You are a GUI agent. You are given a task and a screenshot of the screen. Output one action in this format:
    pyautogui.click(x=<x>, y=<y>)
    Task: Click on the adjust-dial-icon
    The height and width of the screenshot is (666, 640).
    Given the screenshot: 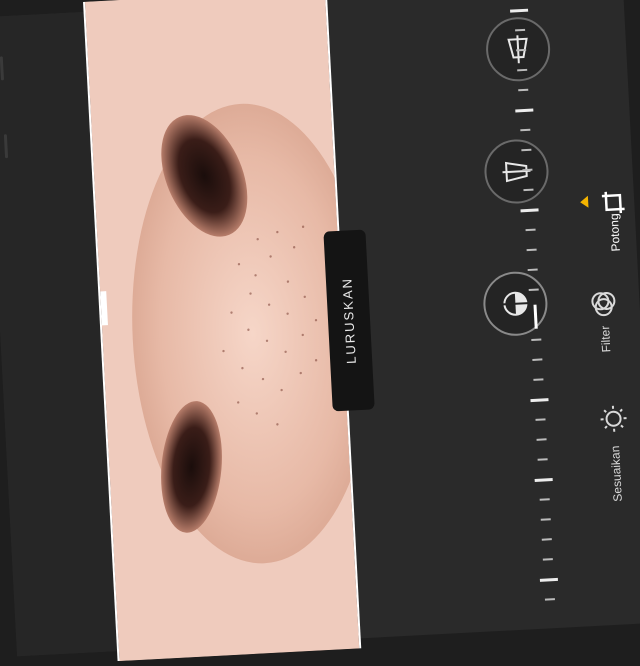 What is the action you would take?
    pyautogui.click(x=613, y=418)
    